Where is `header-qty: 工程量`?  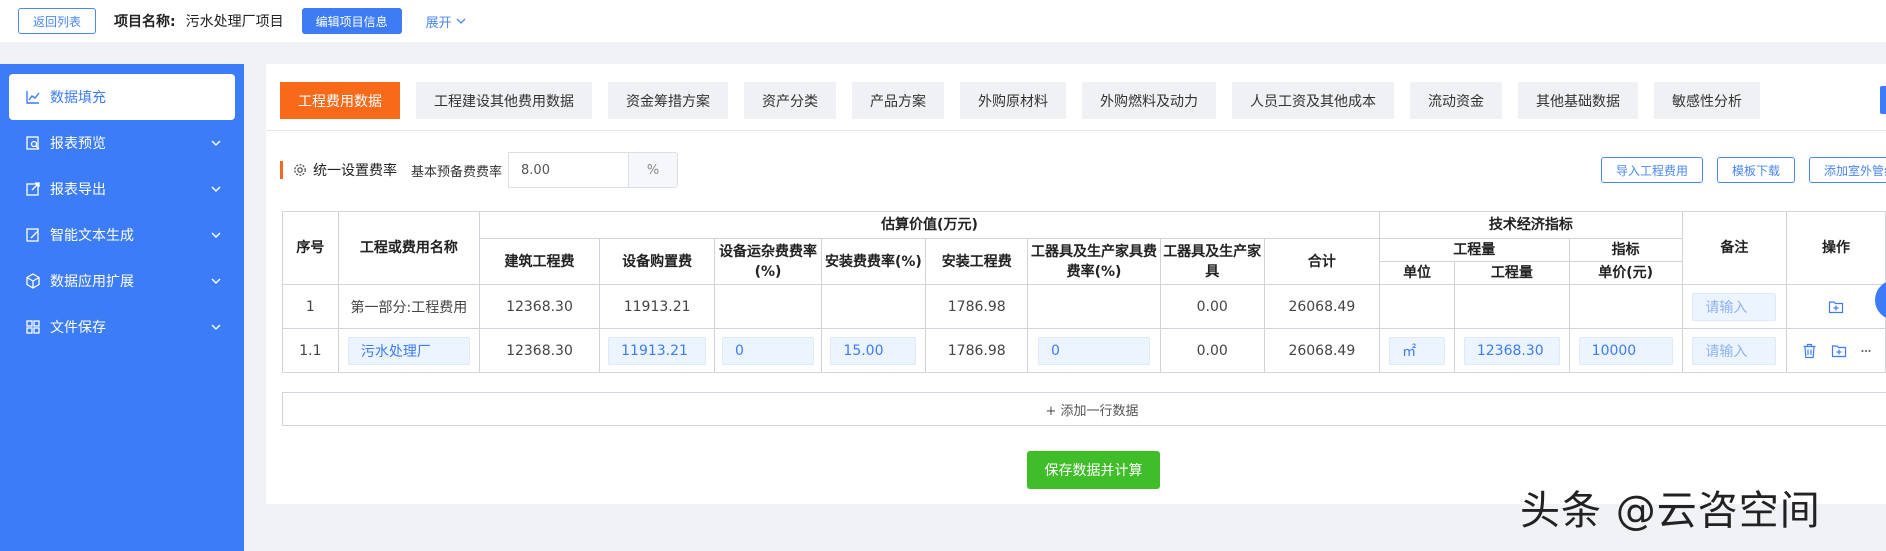 header-qty: 工程量 is located at coordinates (1512, 273).